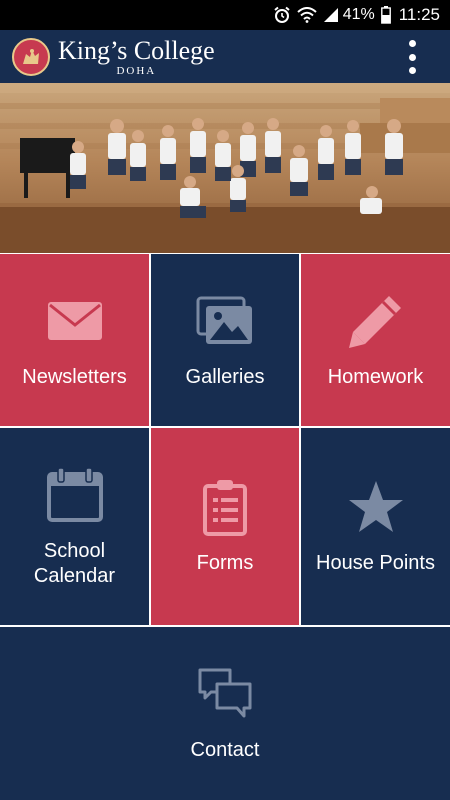 The image size is (450, 800). I want to click on alarm-icon, so click(282, 15).